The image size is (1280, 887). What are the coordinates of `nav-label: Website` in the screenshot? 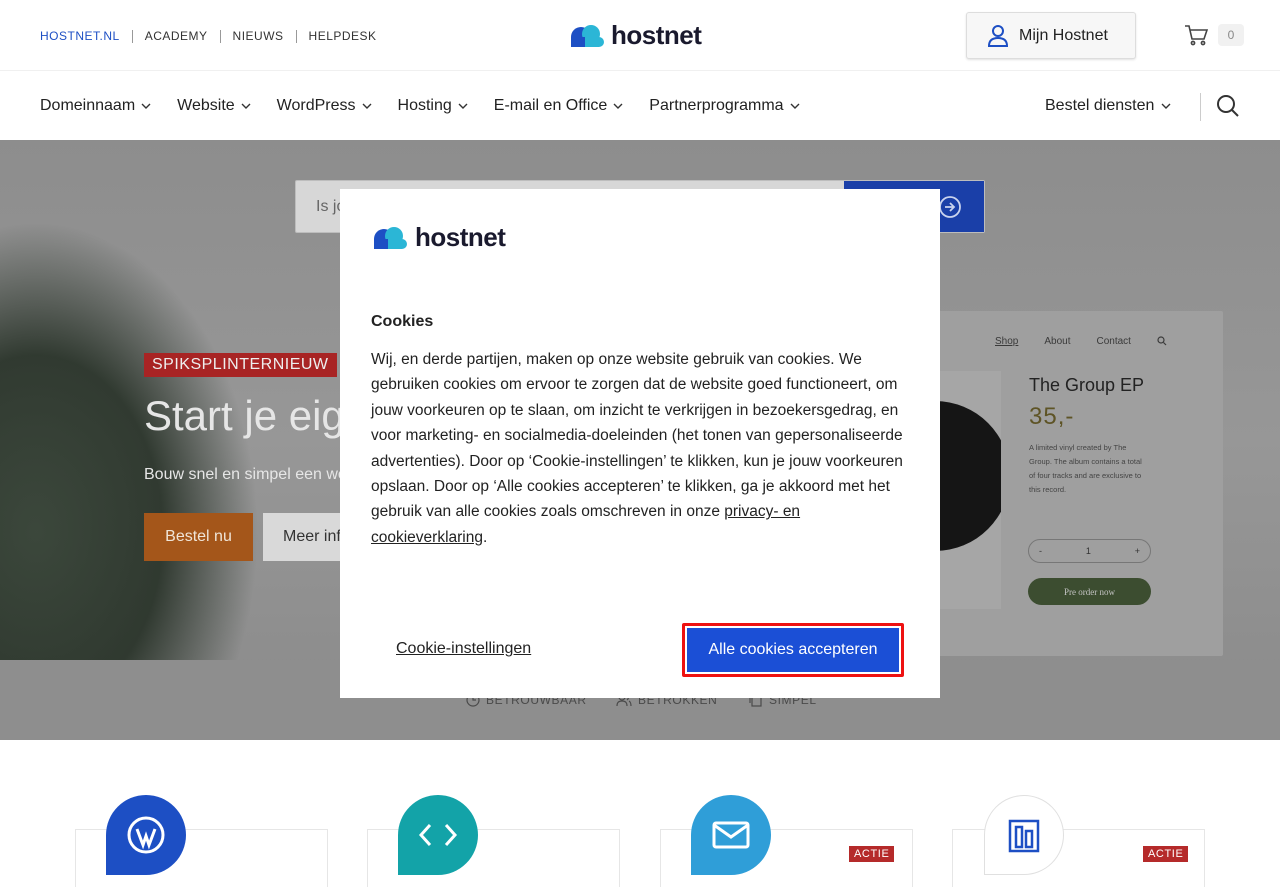 It's located at (206, 105).